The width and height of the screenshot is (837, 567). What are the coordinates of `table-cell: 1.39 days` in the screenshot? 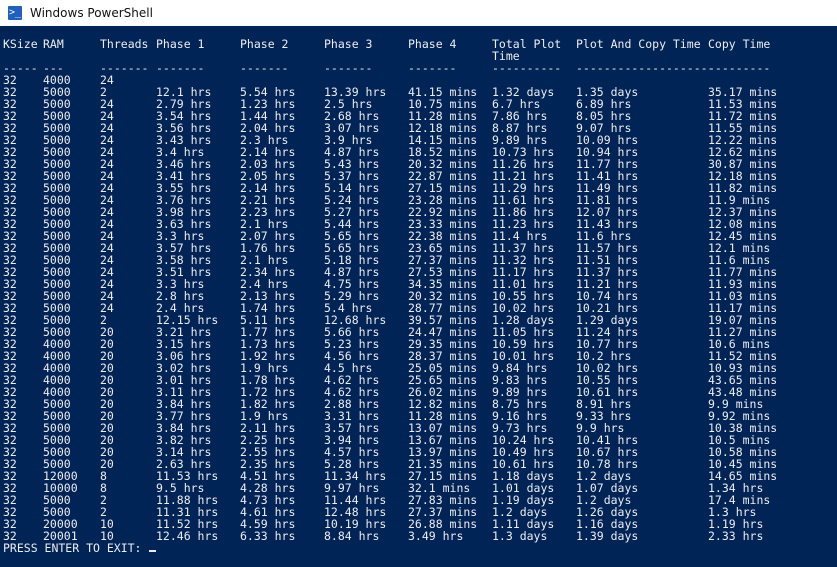 It's located at (607, 536).